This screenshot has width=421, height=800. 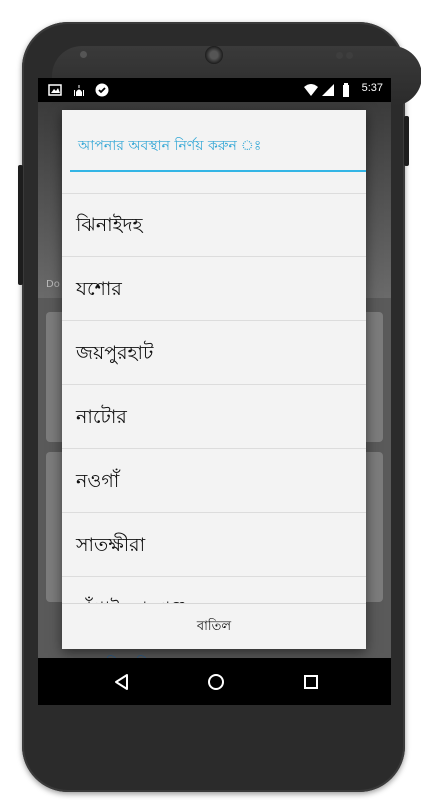 I want to click on list-item-label: ঝিনাইদহ, so click(x=109, y=225).